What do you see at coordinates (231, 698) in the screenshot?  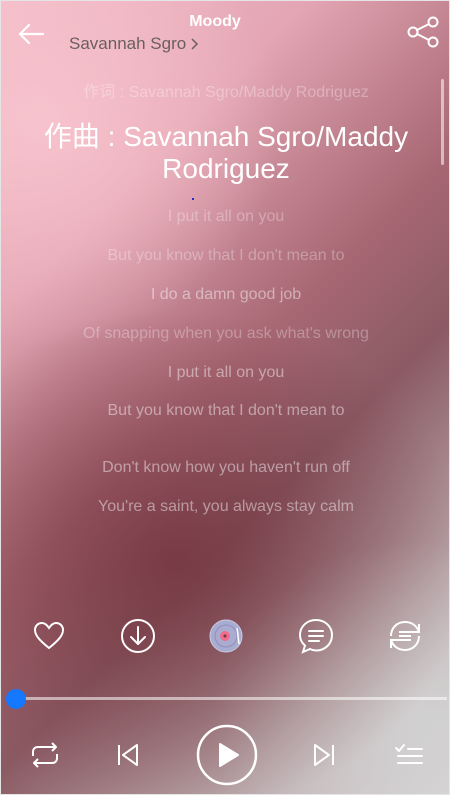 I see `progress-bar` at bounding box center [231, 698].